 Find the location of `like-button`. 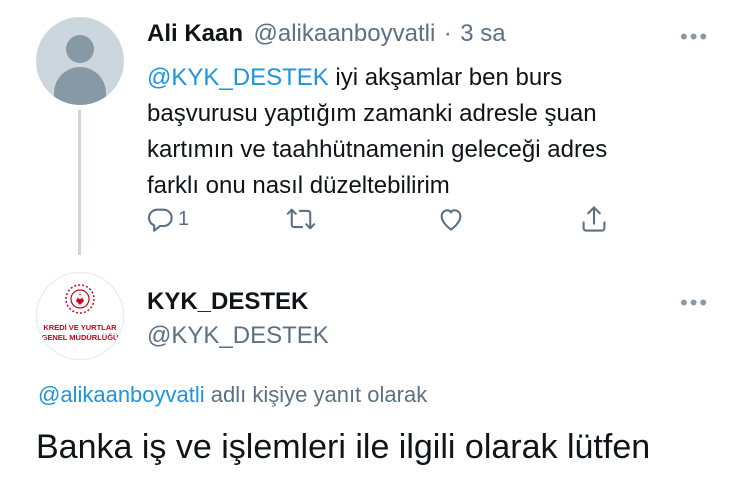

like-button is located at coordinates (451, 219).